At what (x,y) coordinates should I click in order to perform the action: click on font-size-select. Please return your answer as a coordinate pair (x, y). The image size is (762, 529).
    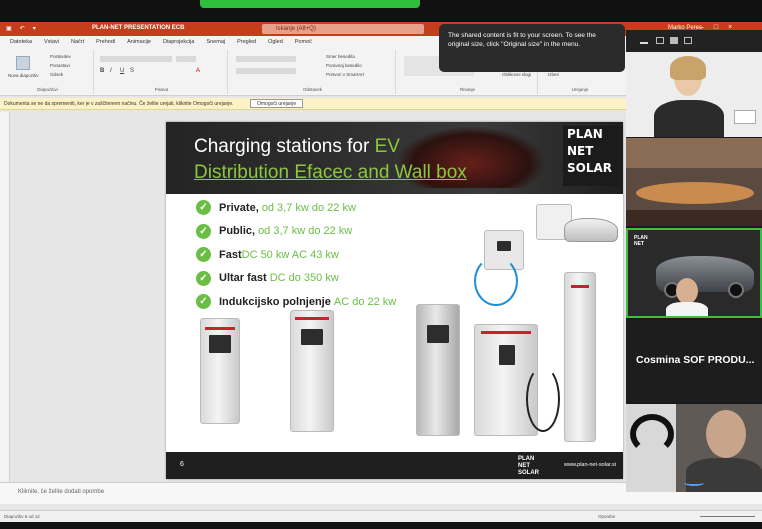
    Looking at the image, I should click on (186, 59).